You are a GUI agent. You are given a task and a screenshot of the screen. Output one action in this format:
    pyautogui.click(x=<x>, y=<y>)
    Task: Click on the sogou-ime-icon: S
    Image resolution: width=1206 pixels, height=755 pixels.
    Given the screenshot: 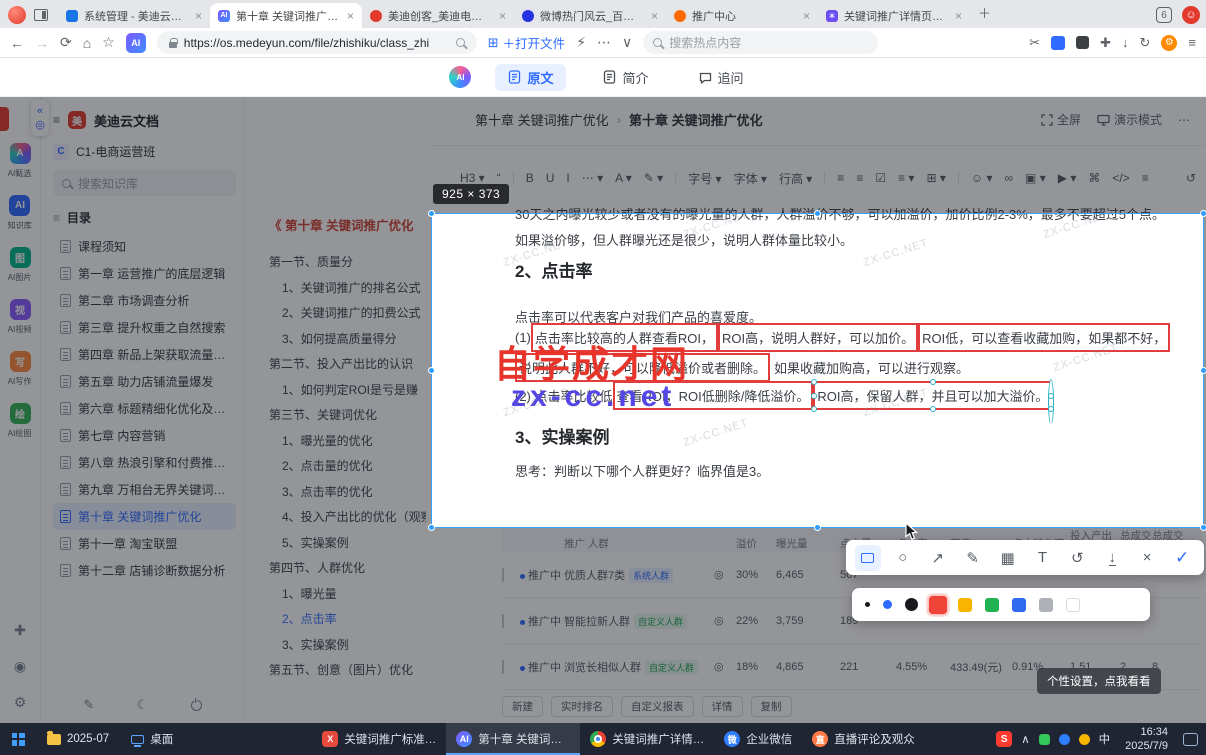 What is the action you would take?
    pyautogui.click(x=1004, y=739)
    